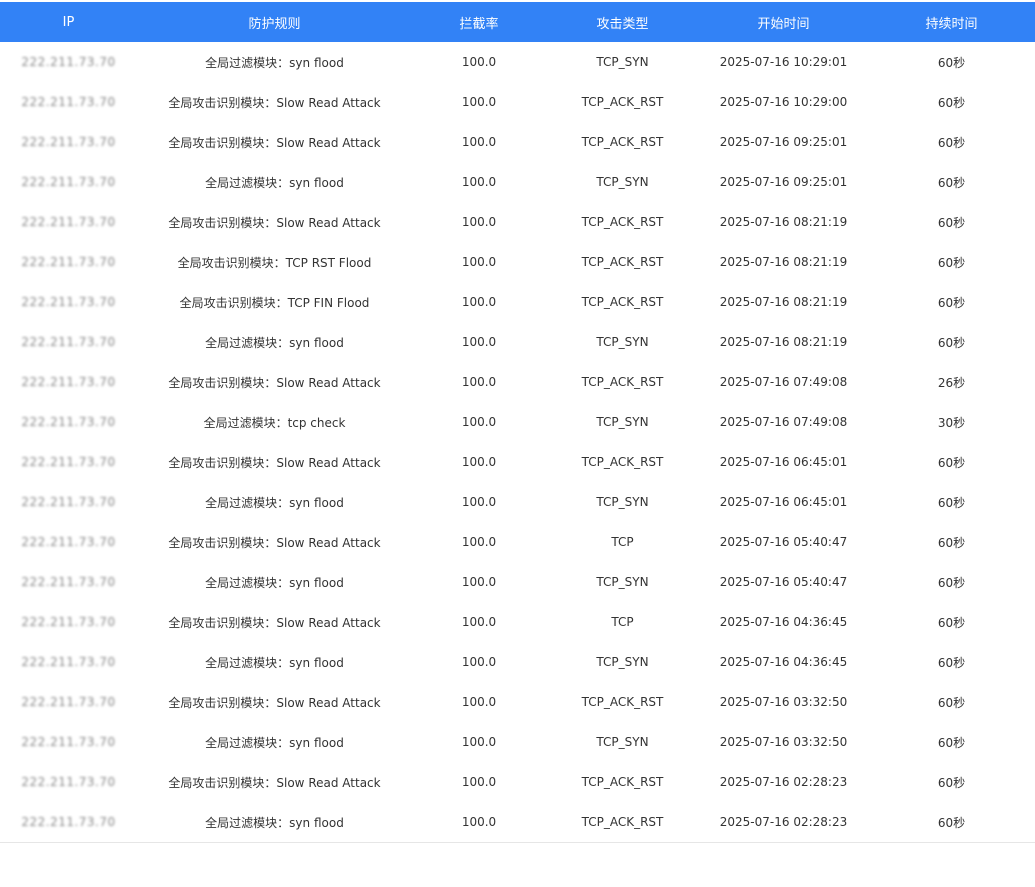  Describe the element at coordinates (274, 422) in the screenshot. I see `cell-rule: 全局过滤模块：tcp check` at that location.